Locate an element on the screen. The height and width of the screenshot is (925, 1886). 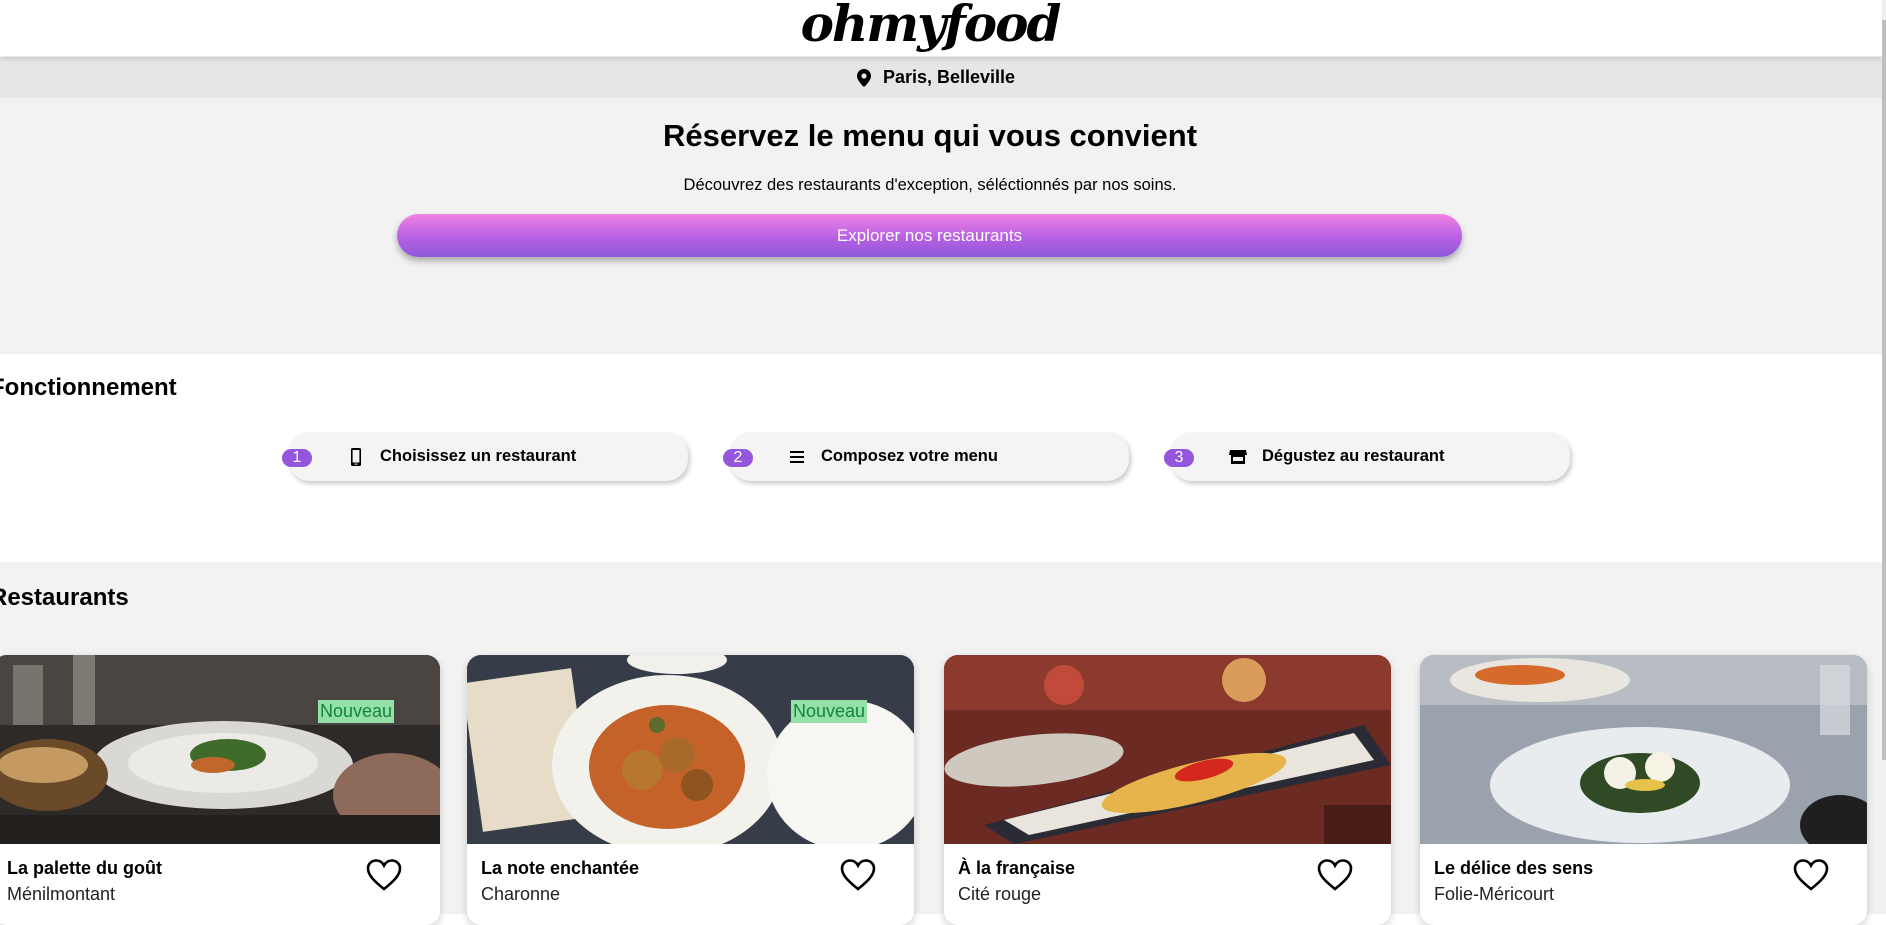
store-icon is located at coordinates (1238, 457).